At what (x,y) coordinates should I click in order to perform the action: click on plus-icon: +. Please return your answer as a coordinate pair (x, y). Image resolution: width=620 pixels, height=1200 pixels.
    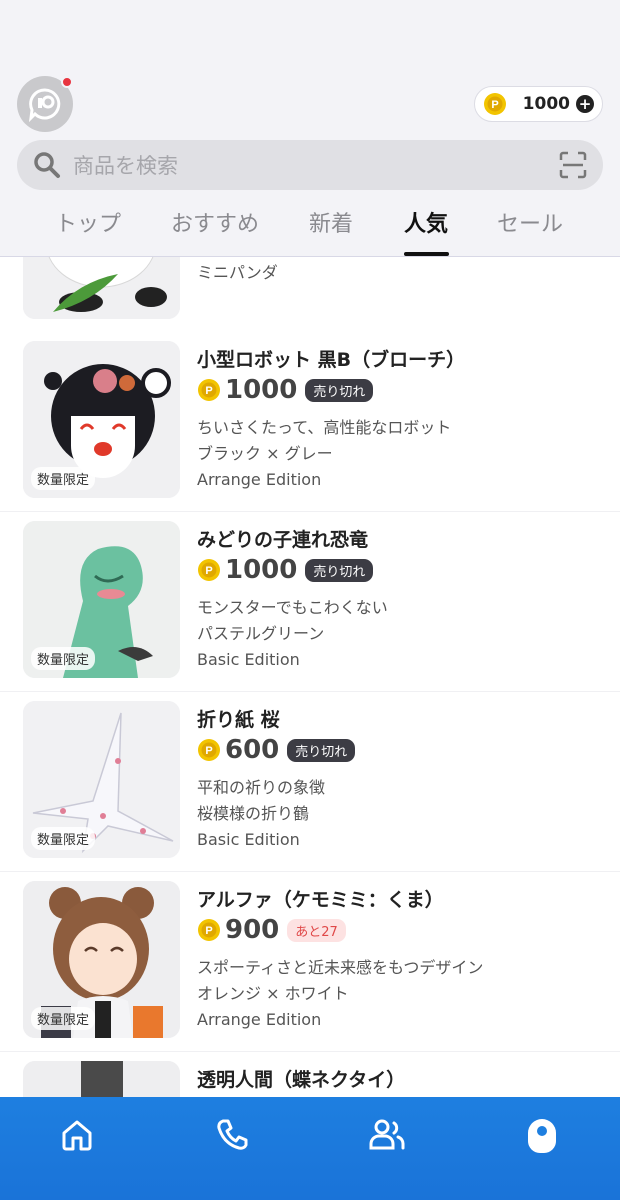
    Looking at the image, I should click on (585, 104).